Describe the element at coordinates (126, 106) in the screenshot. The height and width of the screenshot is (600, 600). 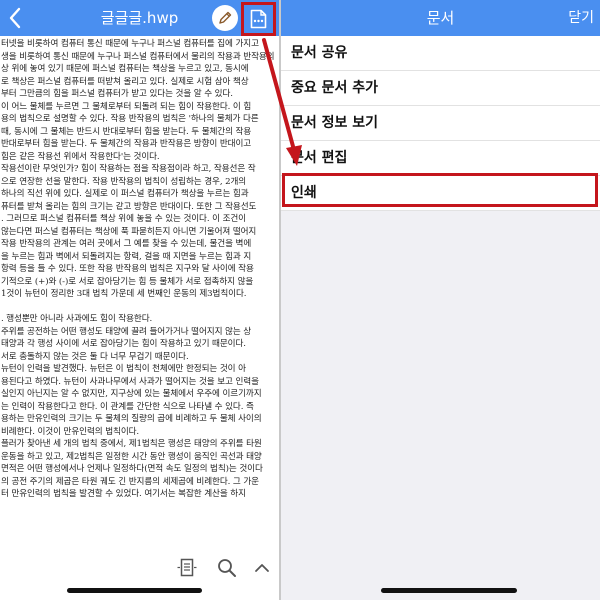
I see `document-text-line: 이 어느 물체를 누르면 그 물체로부터 되돌려 되는 힘이 작용한다. 이 힘` at that location.